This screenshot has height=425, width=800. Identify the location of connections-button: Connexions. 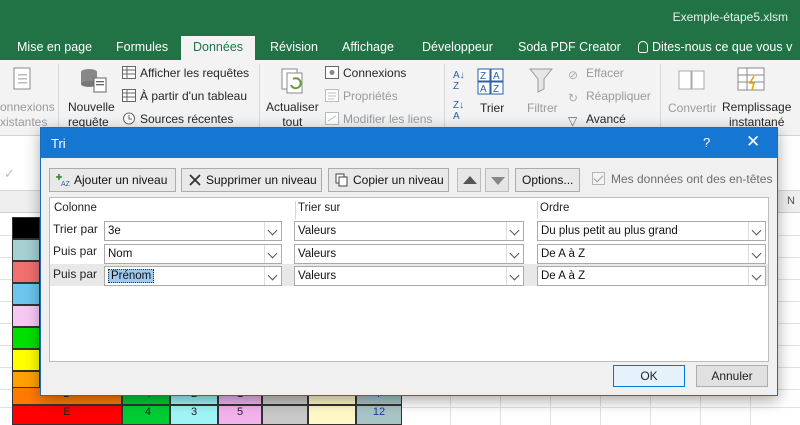
(365, 73).